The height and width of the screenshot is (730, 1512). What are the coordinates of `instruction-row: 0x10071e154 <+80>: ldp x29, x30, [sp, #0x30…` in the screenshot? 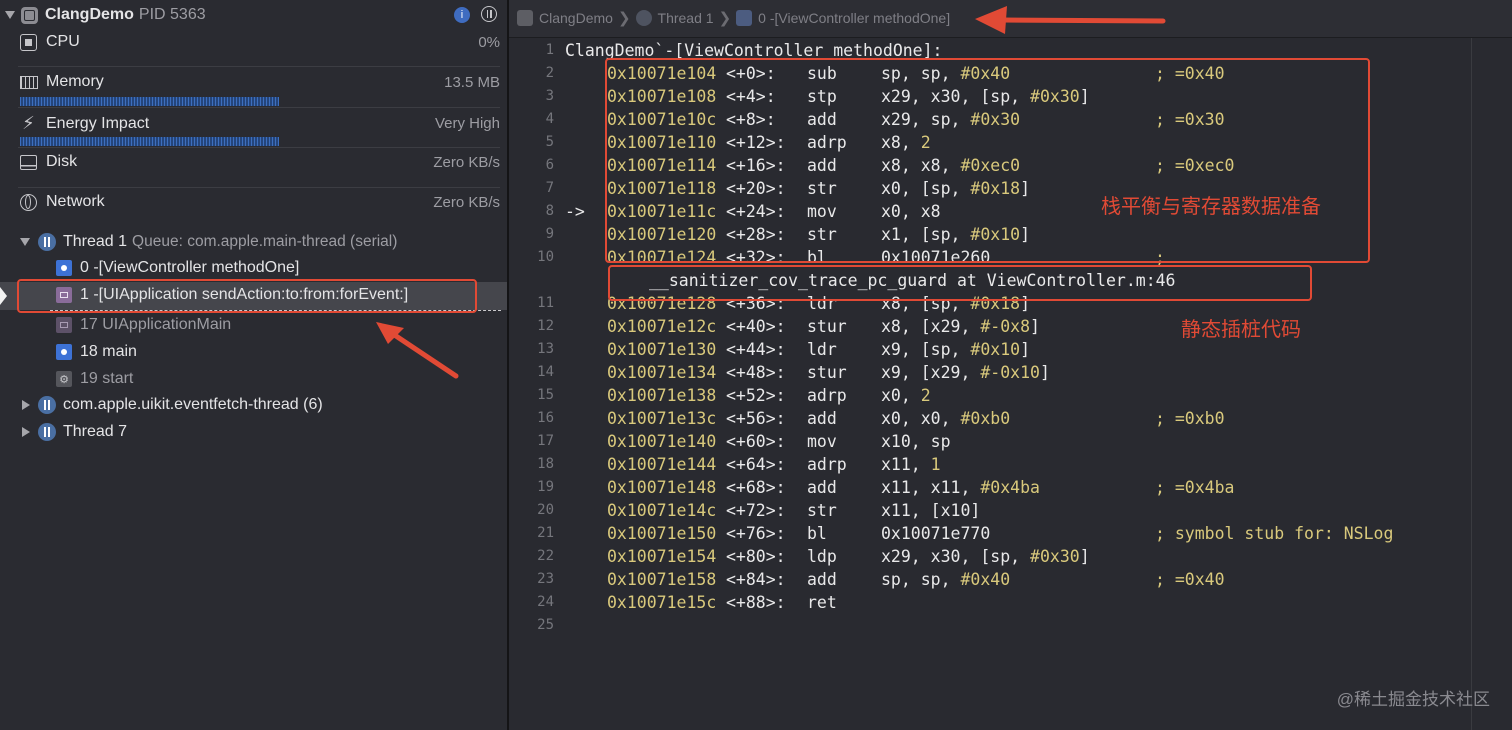 It's located at (989, 558).